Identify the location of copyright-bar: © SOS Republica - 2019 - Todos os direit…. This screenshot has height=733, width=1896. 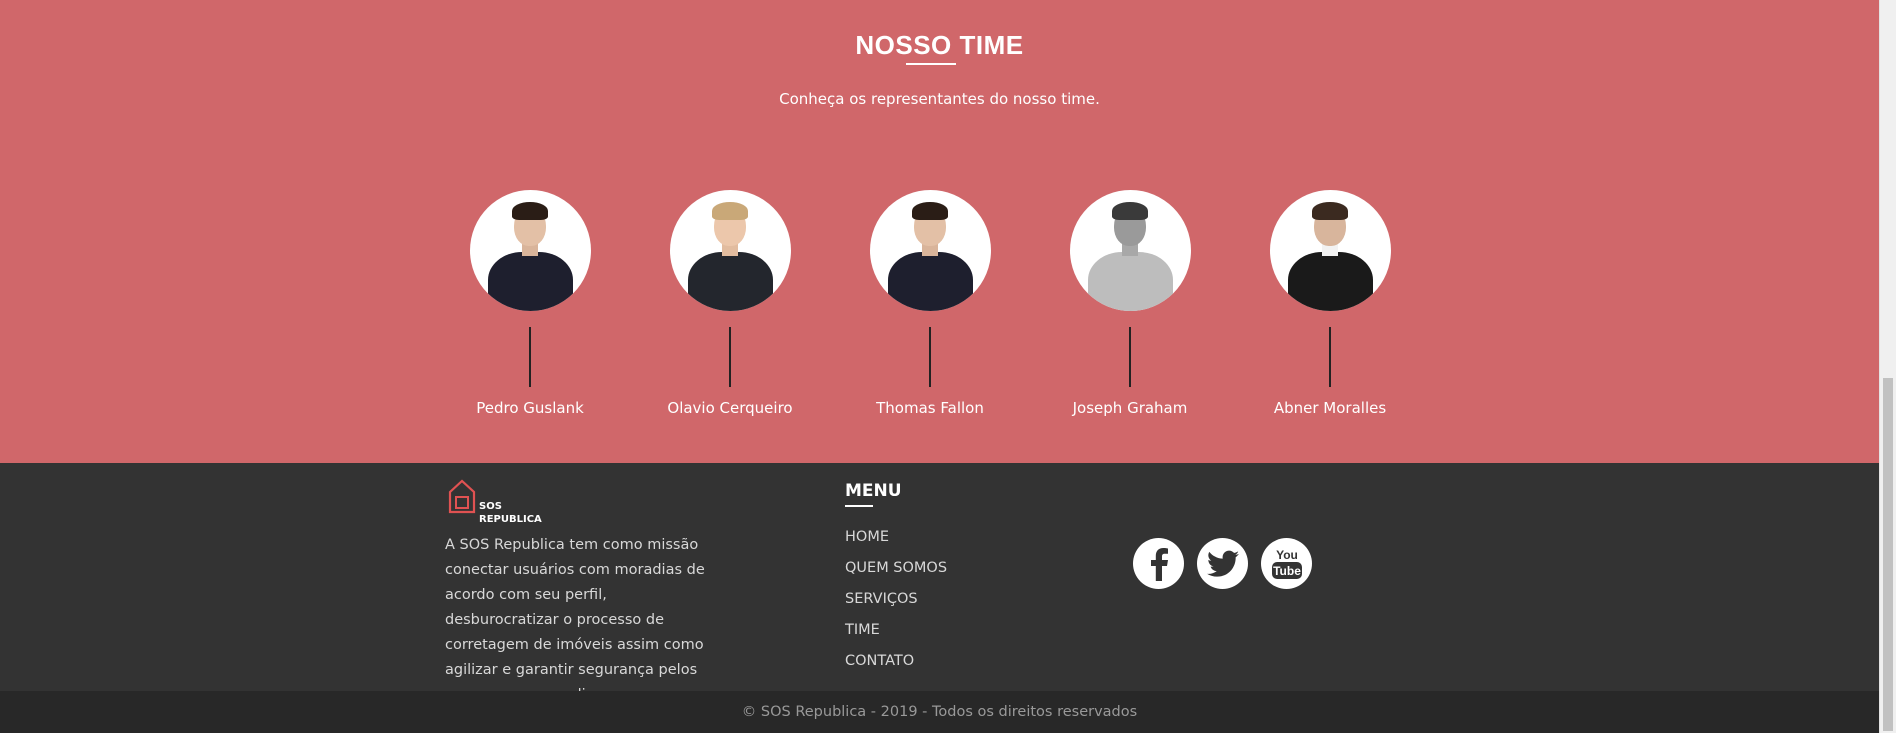
(939, 712).